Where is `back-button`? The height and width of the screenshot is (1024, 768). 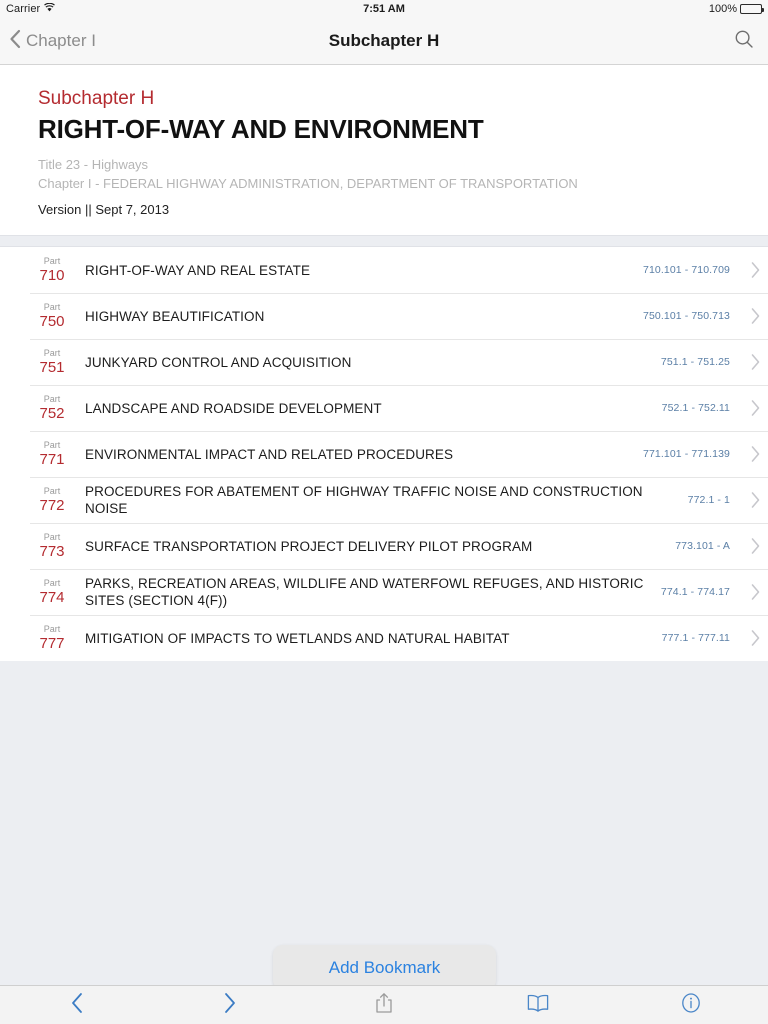 back-button is located at coordinates (77, 1005).